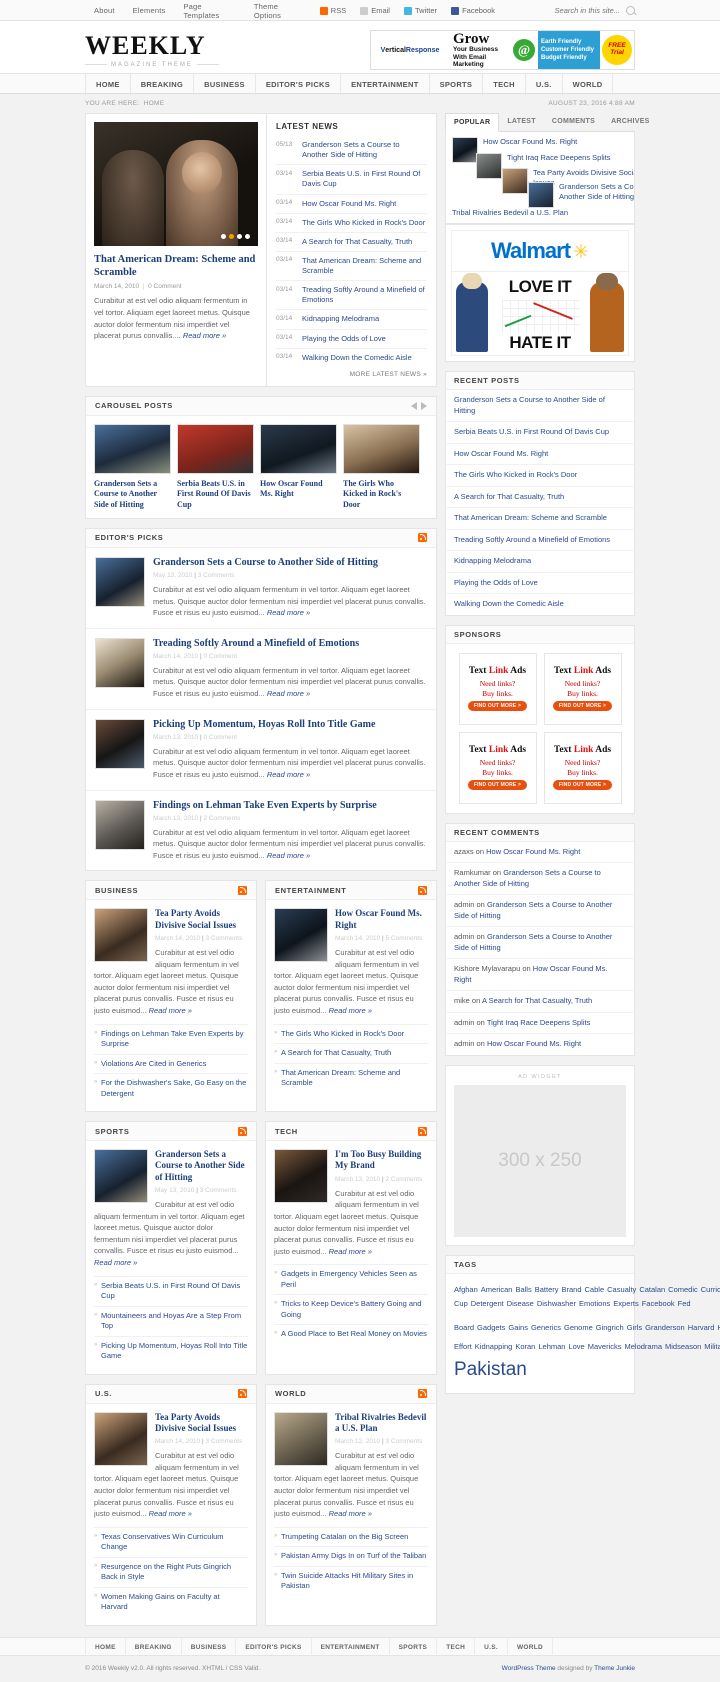 This screenshot has height=1682, width=720. Describe the element at coordinates (235, 236) in the screenshot. I see `slider-dots` at that location.